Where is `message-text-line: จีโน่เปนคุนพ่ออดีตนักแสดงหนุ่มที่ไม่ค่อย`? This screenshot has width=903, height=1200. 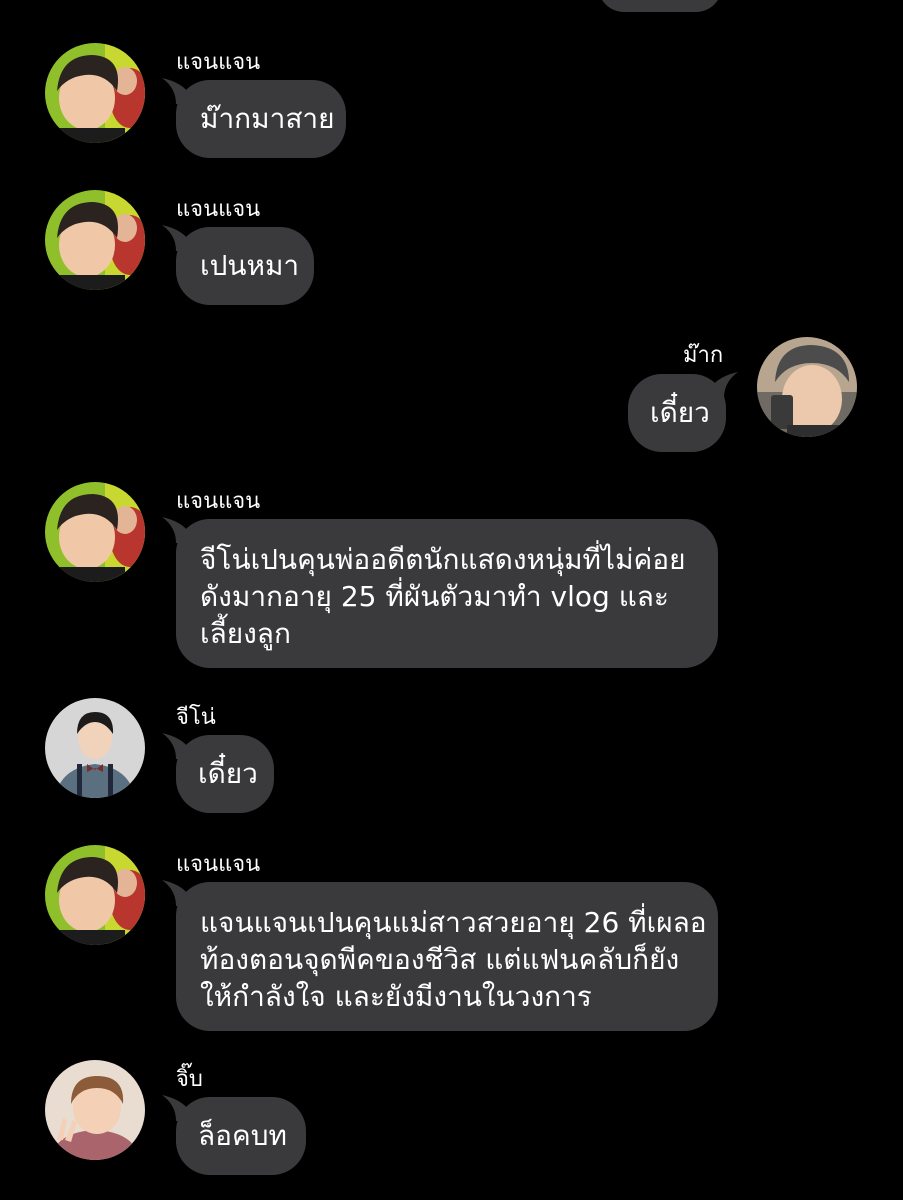 message-text-line: จีโน่เปนคุนพ่ออดีตนักแสดงหนุ่มที่ไม่ค่อย is located at coordinates (443, 559).